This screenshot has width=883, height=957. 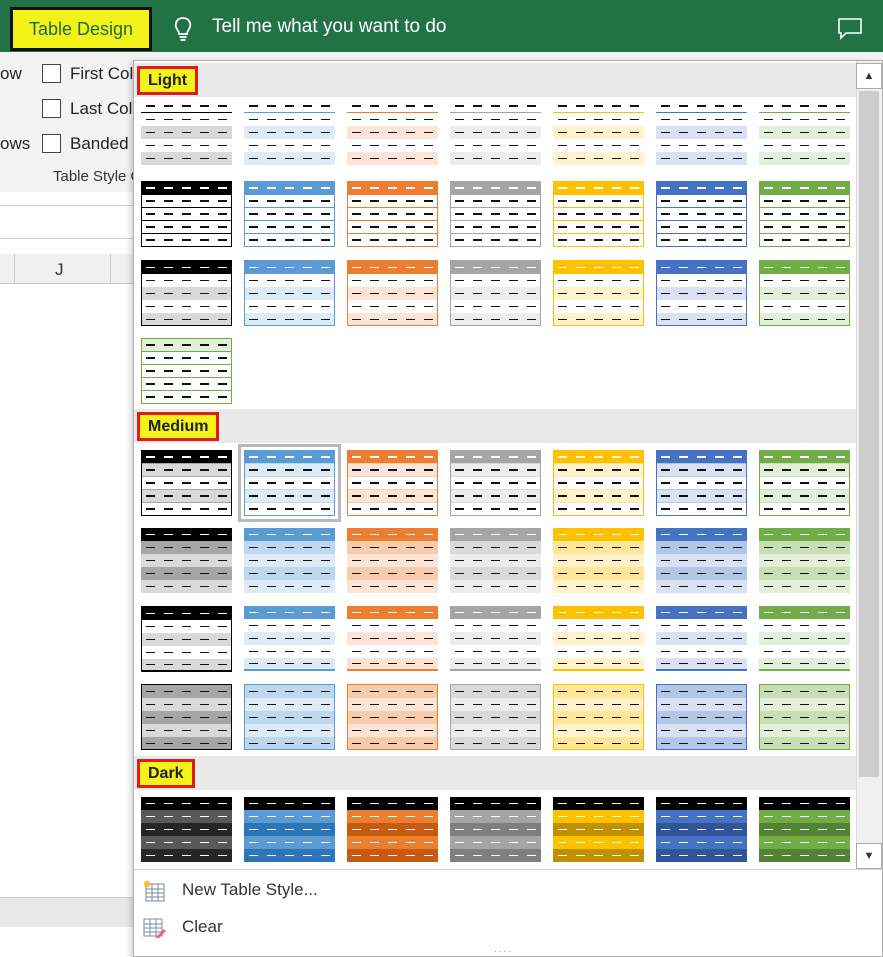 I want to click on column-header-j: J, so click(x=59, y=270).